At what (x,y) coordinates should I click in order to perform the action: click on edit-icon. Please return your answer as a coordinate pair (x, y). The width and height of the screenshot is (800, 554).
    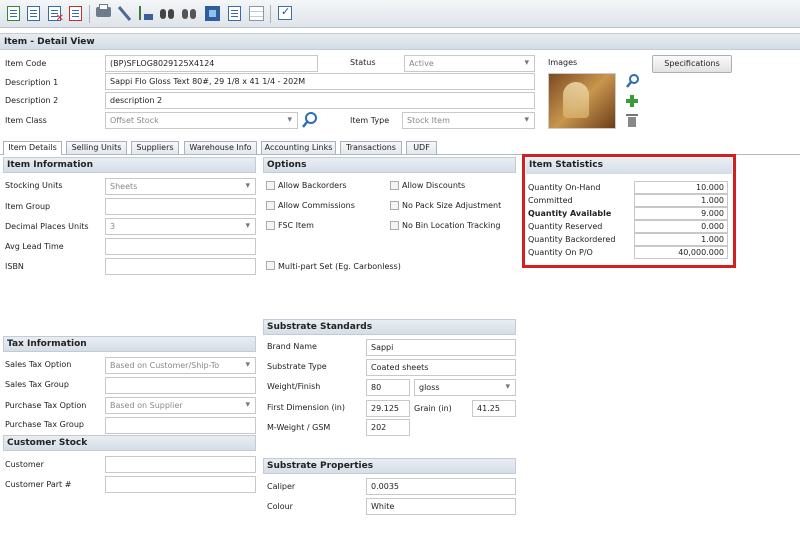
    Looking at the image, I should click on (33, 13).